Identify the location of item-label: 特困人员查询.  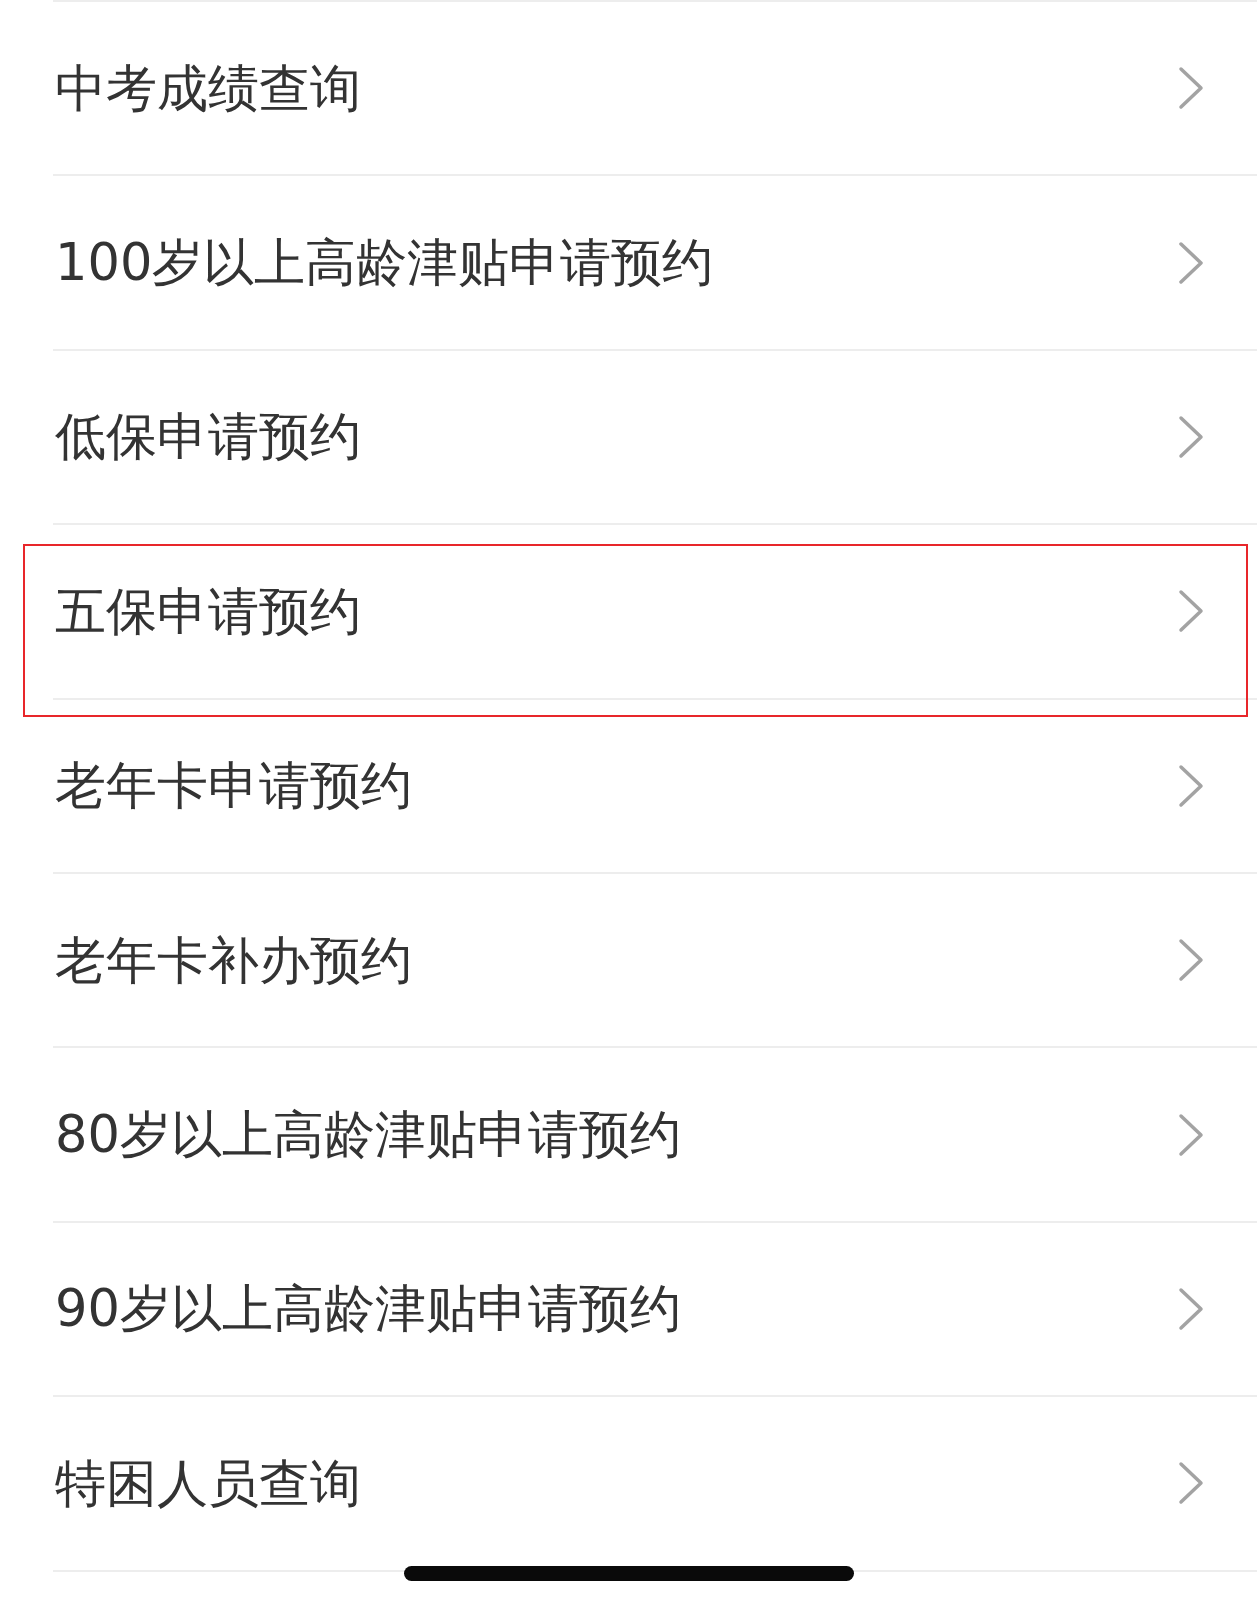
(208, 1483).